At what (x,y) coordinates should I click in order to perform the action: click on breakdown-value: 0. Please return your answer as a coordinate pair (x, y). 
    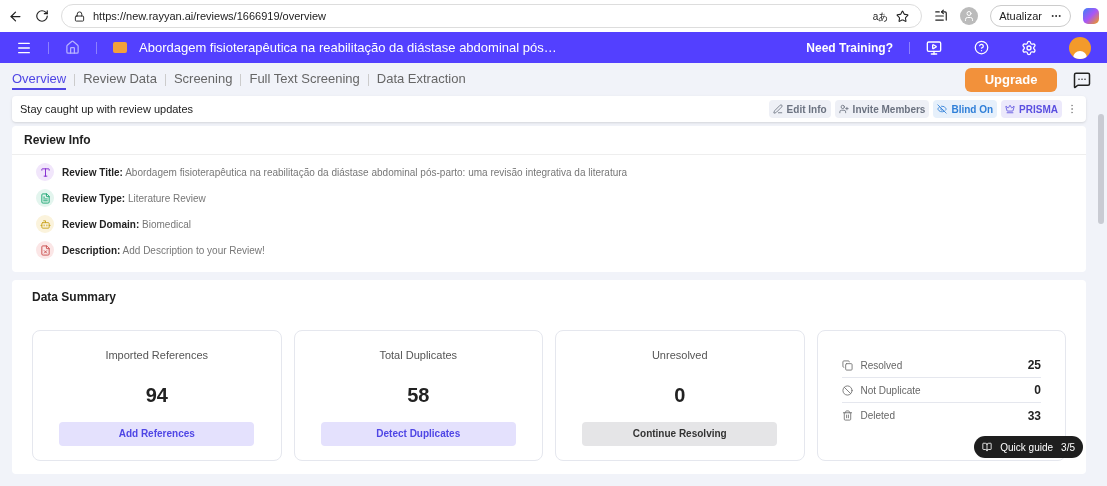
    Looking at the image, I should click on (1037, 390).